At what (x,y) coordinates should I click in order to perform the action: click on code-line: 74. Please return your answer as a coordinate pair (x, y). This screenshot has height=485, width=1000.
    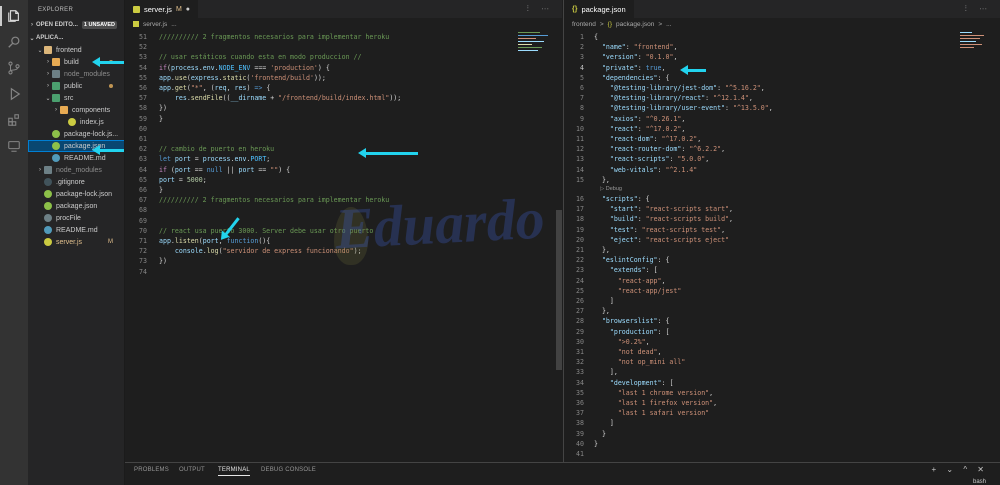
    Looking at the image, I should click on (343, 272).